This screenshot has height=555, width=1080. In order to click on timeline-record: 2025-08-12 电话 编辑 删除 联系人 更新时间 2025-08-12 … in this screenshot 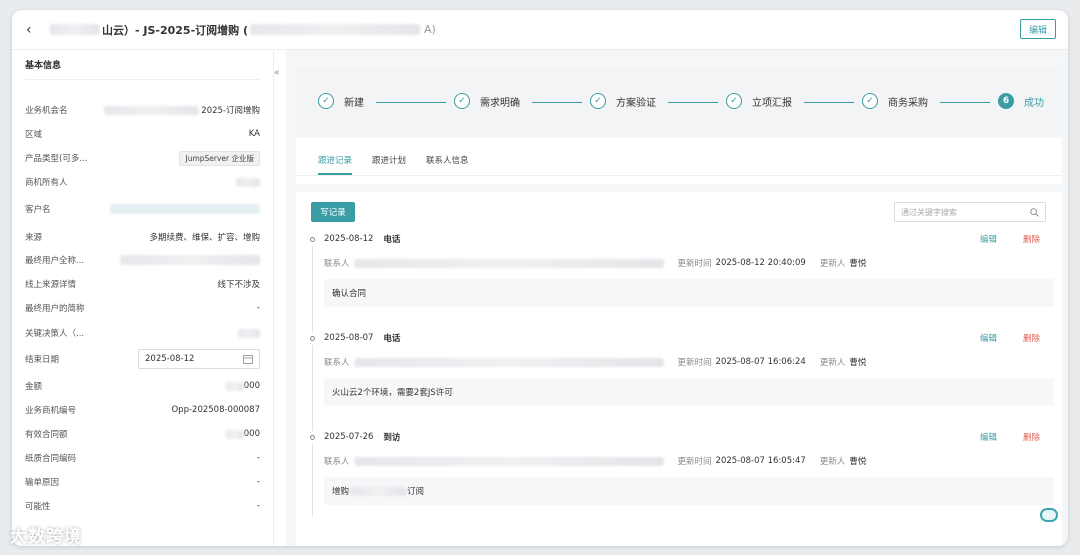, I will do `click(683, 282)`.